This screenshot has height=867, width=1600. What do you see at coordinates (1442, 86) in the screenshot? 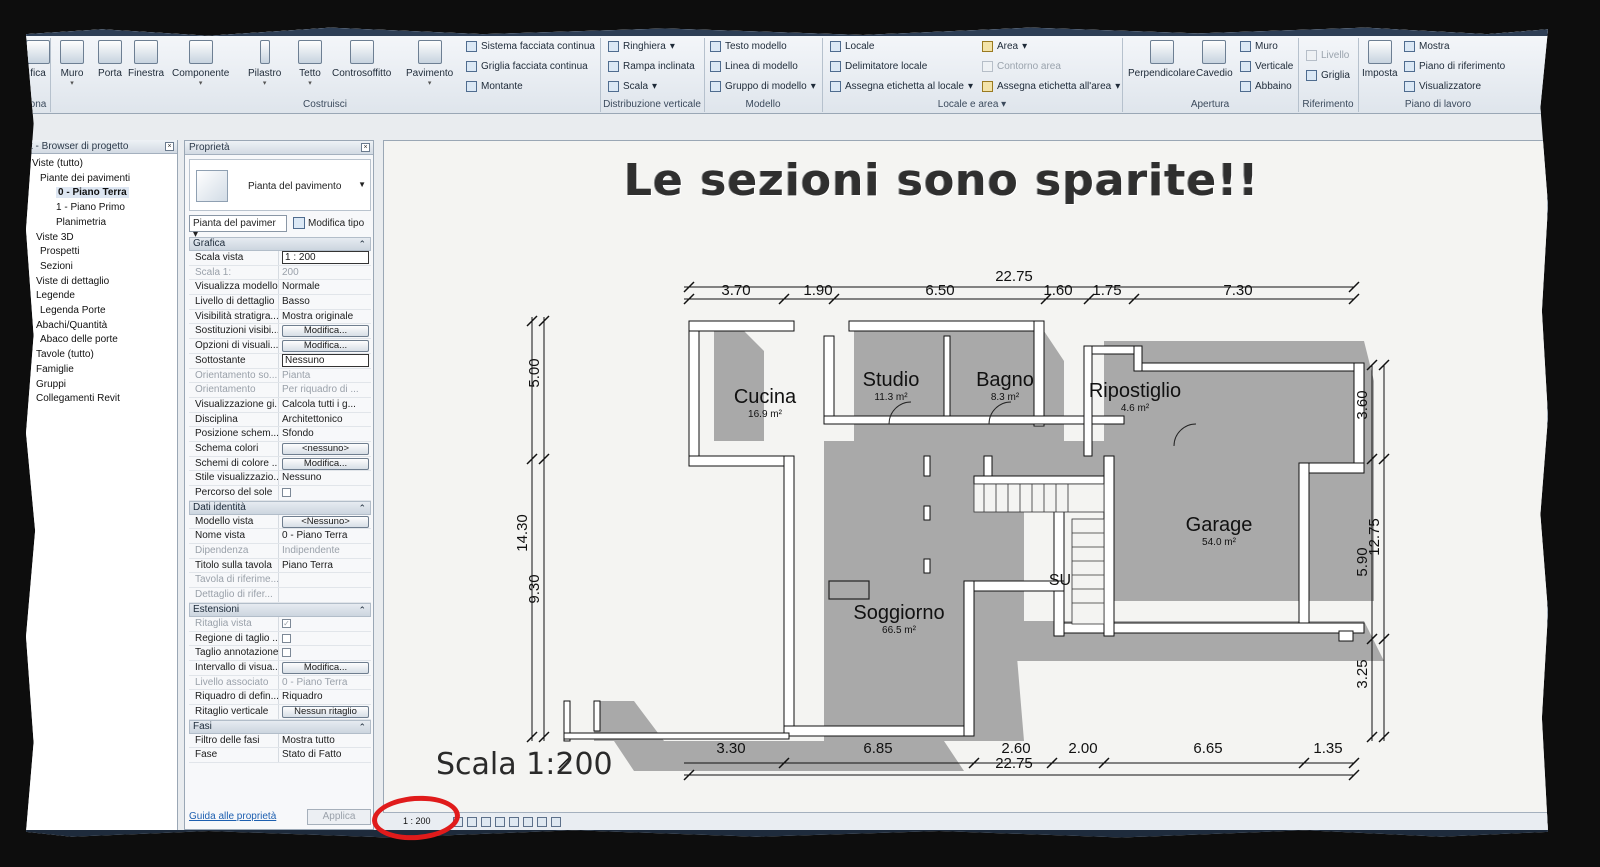
I see `viewer-tool: Visualizzatore` at bounding box center [1442, 86].